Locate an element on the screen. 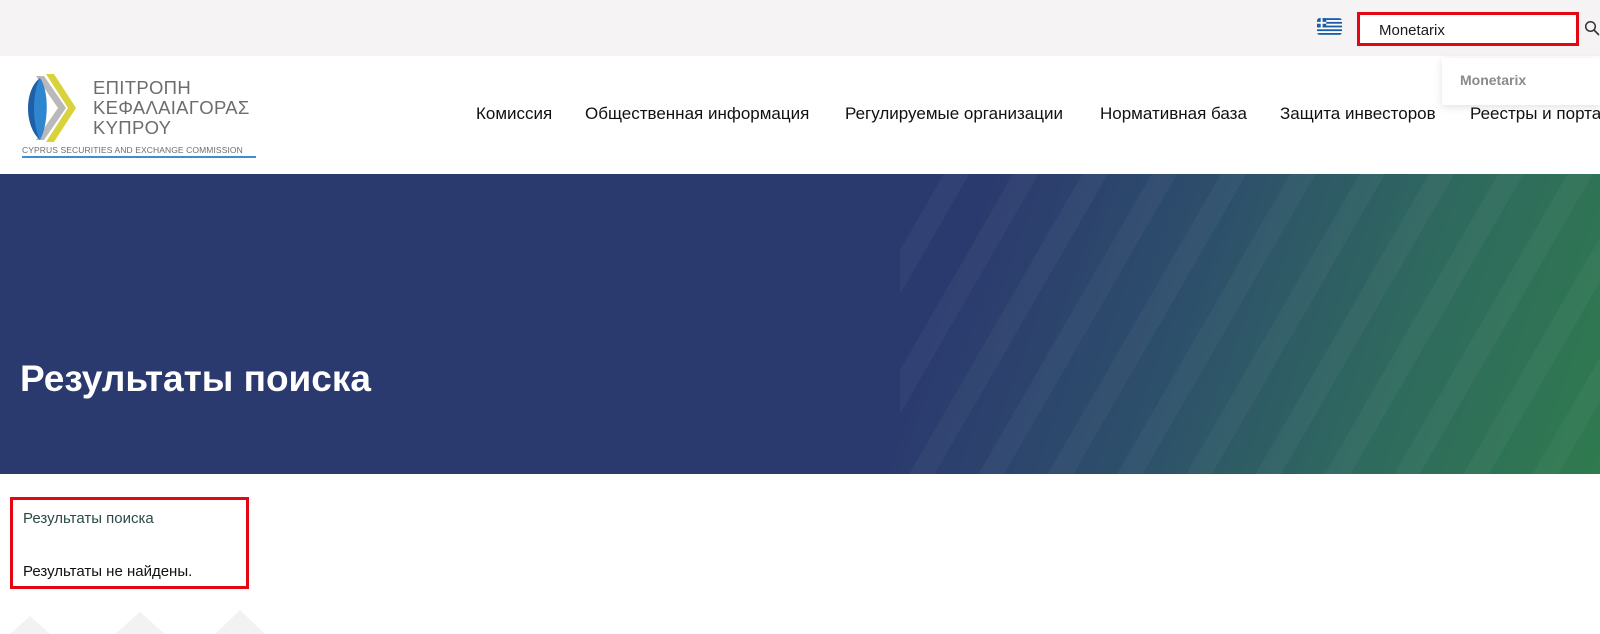  search-suggestion-item: Monetarix is located at coordinates (1493, 80).